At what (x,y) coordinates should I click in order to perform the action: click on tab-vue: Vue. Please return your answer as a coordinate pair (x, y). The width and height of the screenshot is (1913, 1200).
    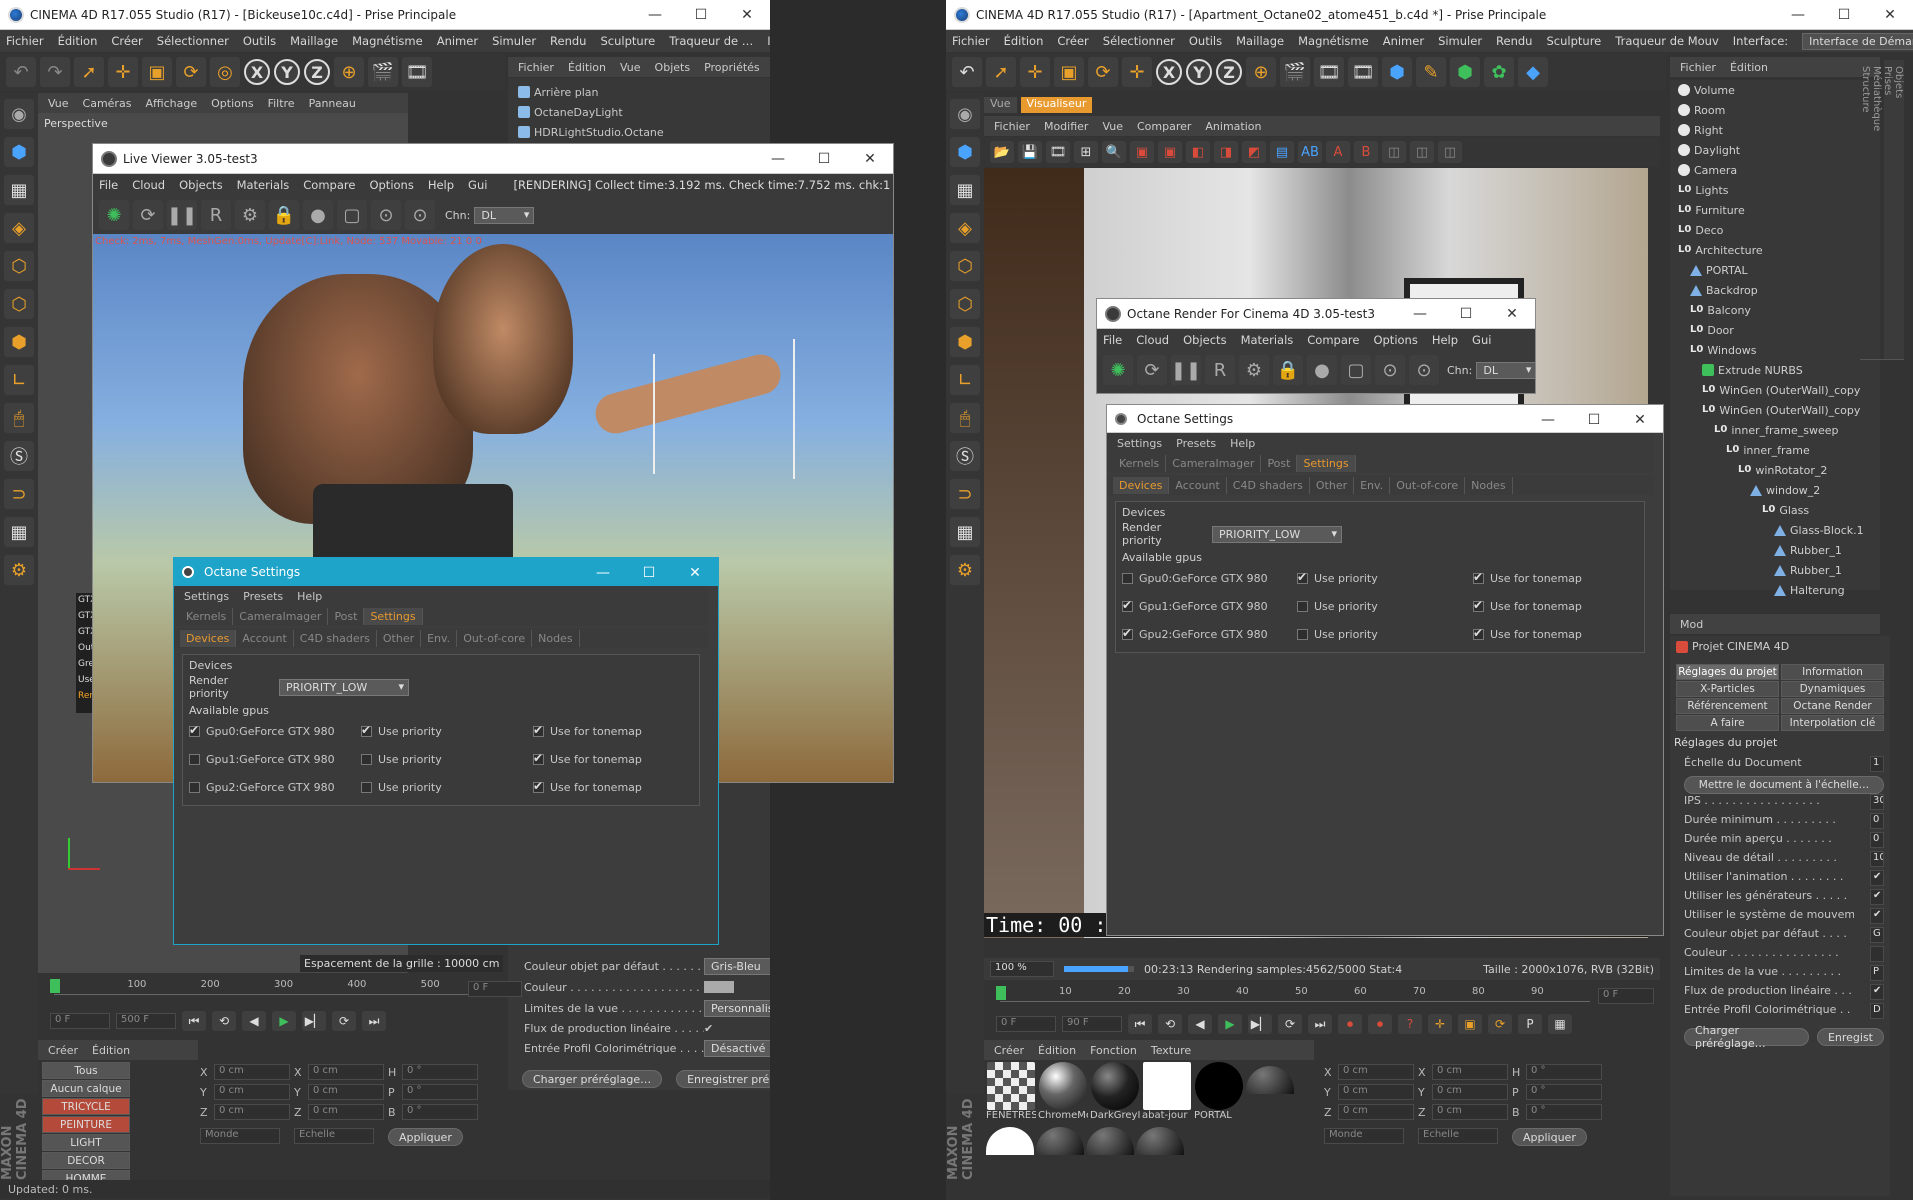
    Looking at the image, I should click on (1000, 105).